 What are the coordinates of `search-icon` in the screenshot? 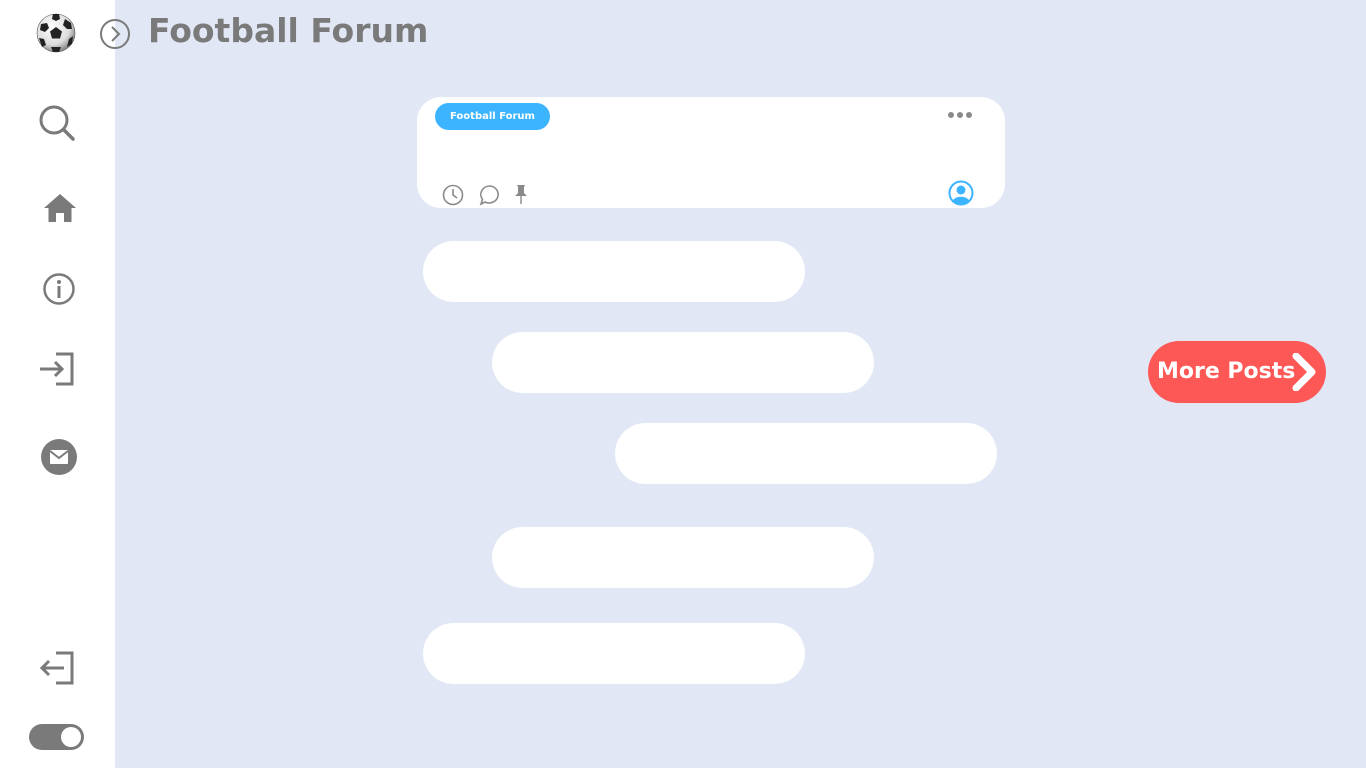 It's located at (58, 124).